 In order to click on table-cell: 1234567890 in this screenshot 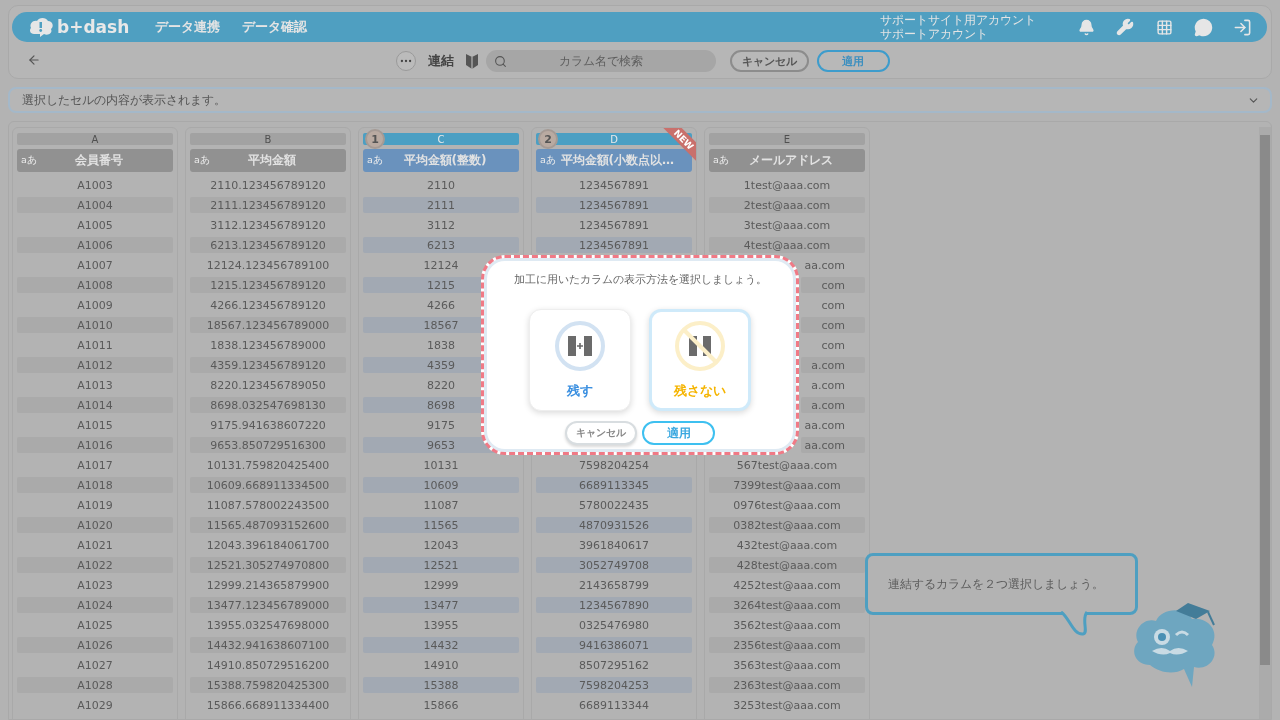, I will do `click(614, 605)`.